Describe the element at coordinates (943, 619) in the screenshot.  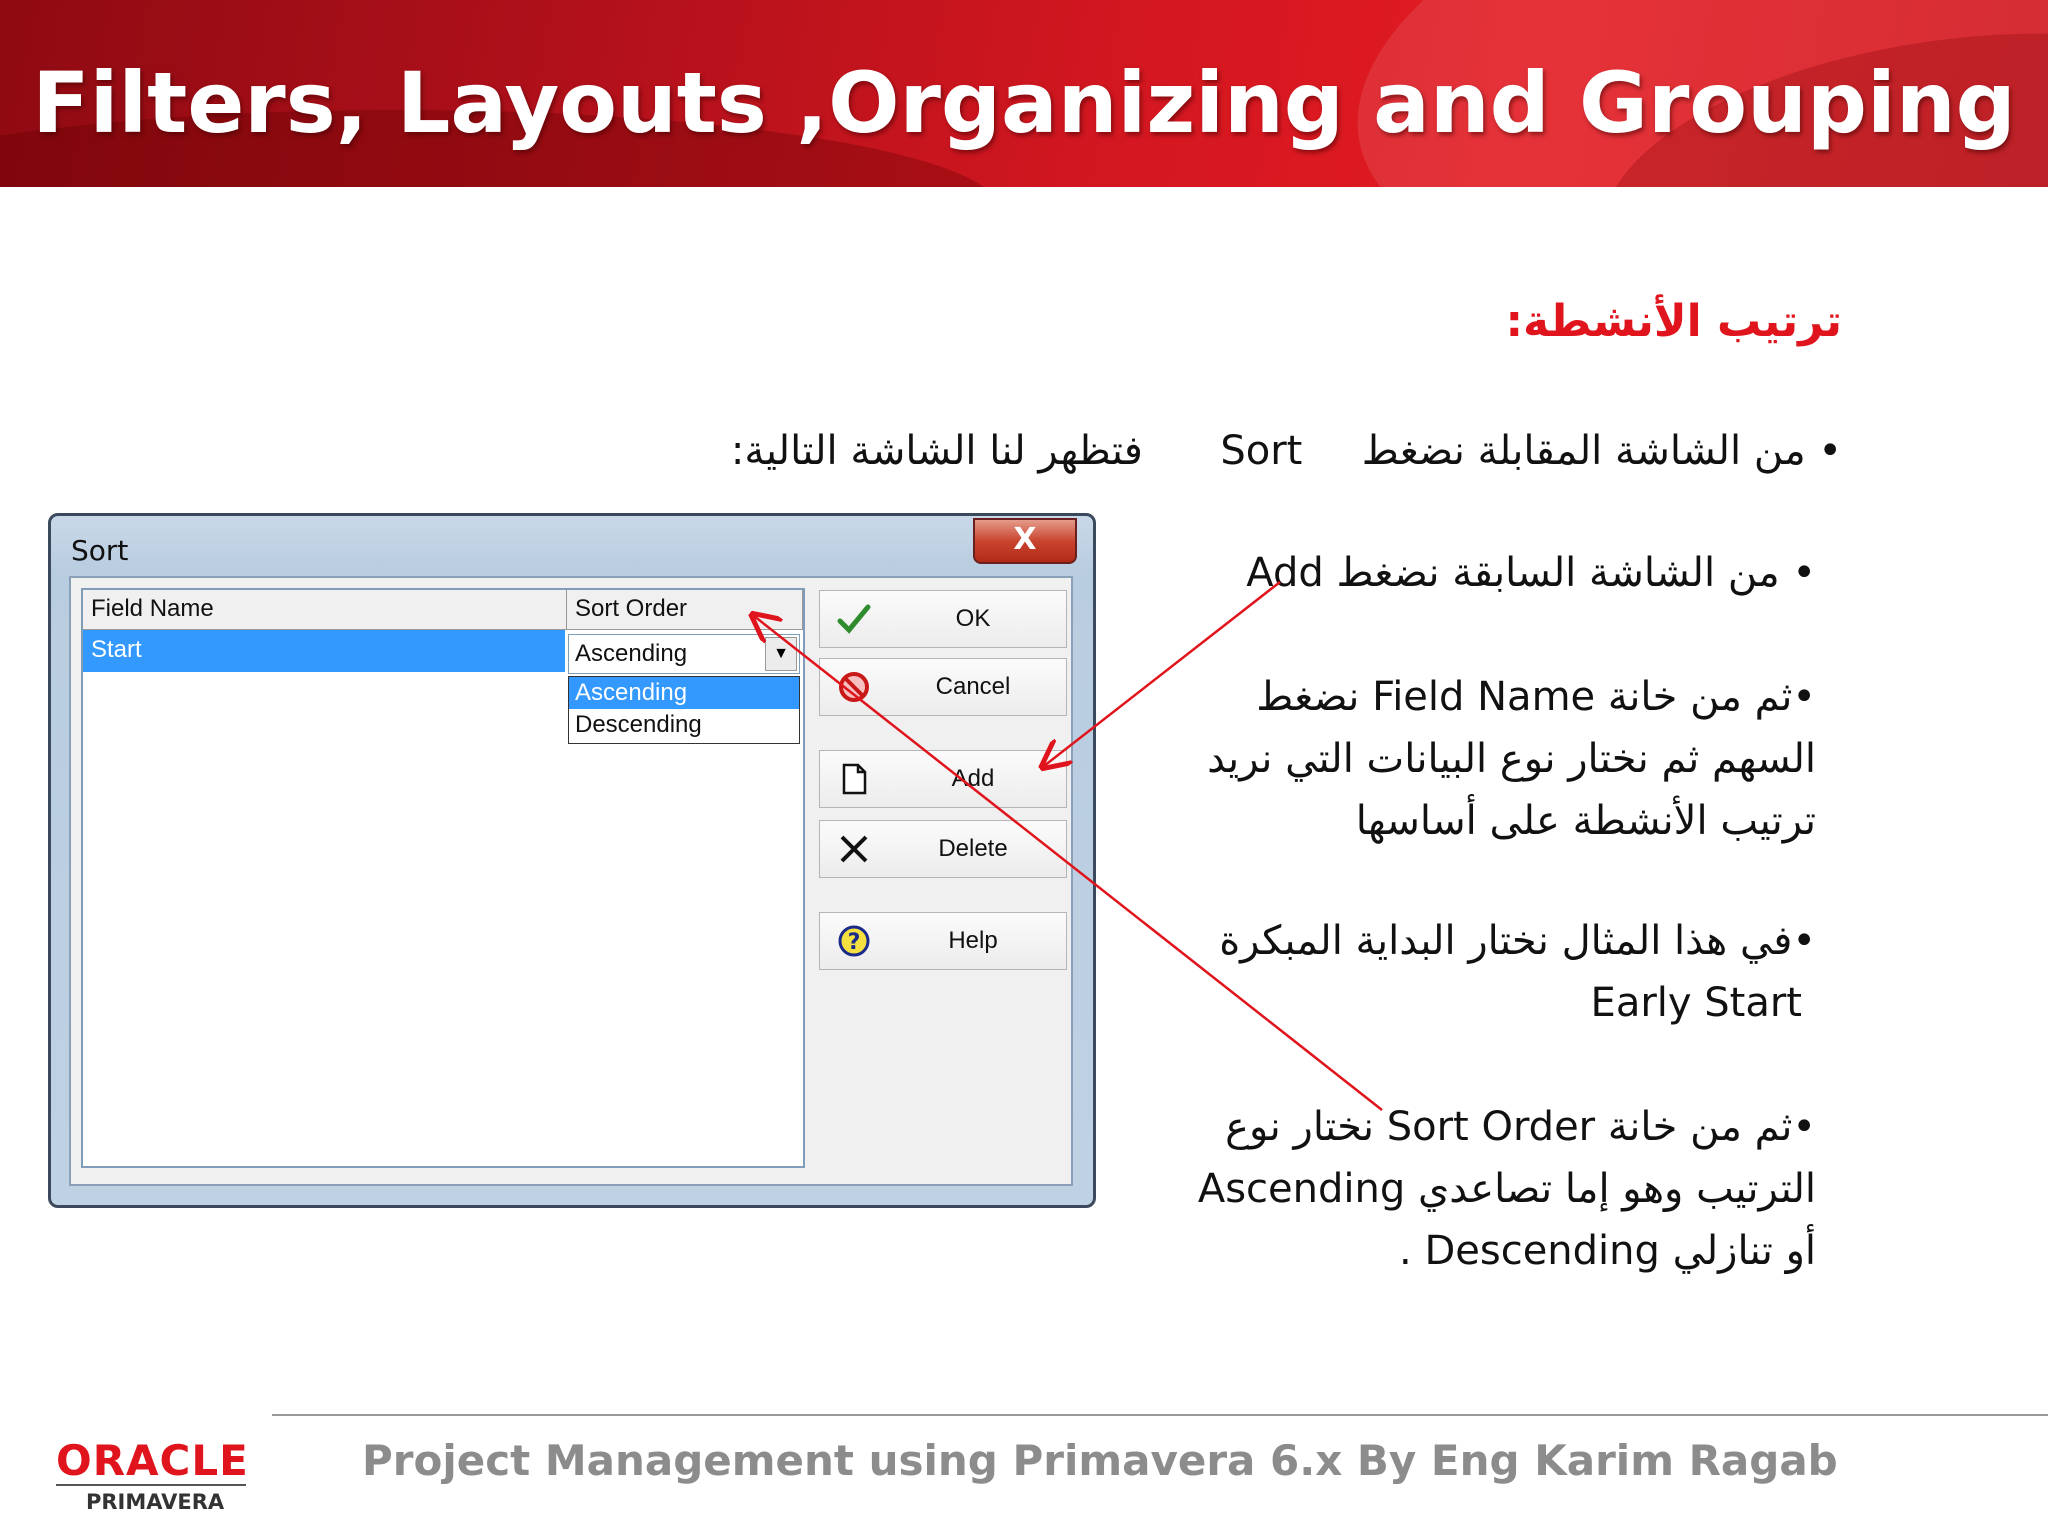
I see `ok-button: OK` at that location.